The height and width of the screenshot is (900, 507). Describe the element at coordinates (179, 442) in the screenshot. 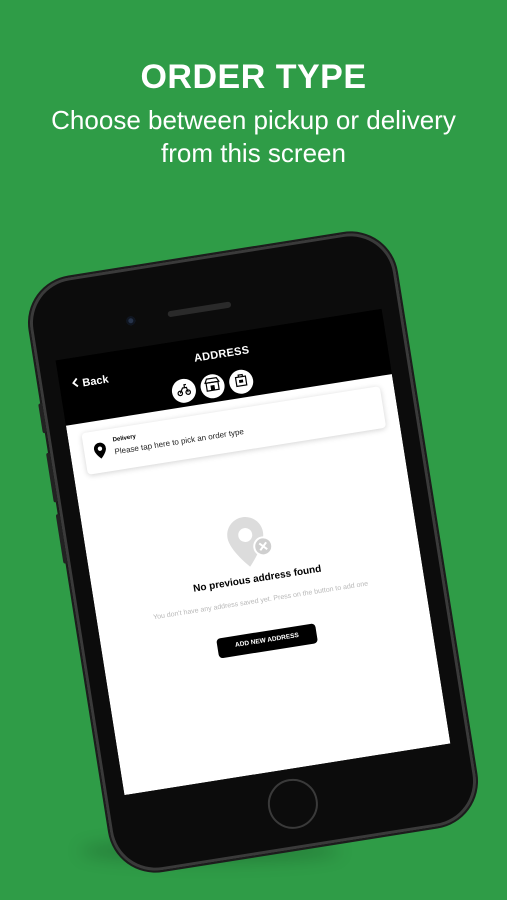

I see `order-type-hint: Please tap here to pick an order type` at that location.